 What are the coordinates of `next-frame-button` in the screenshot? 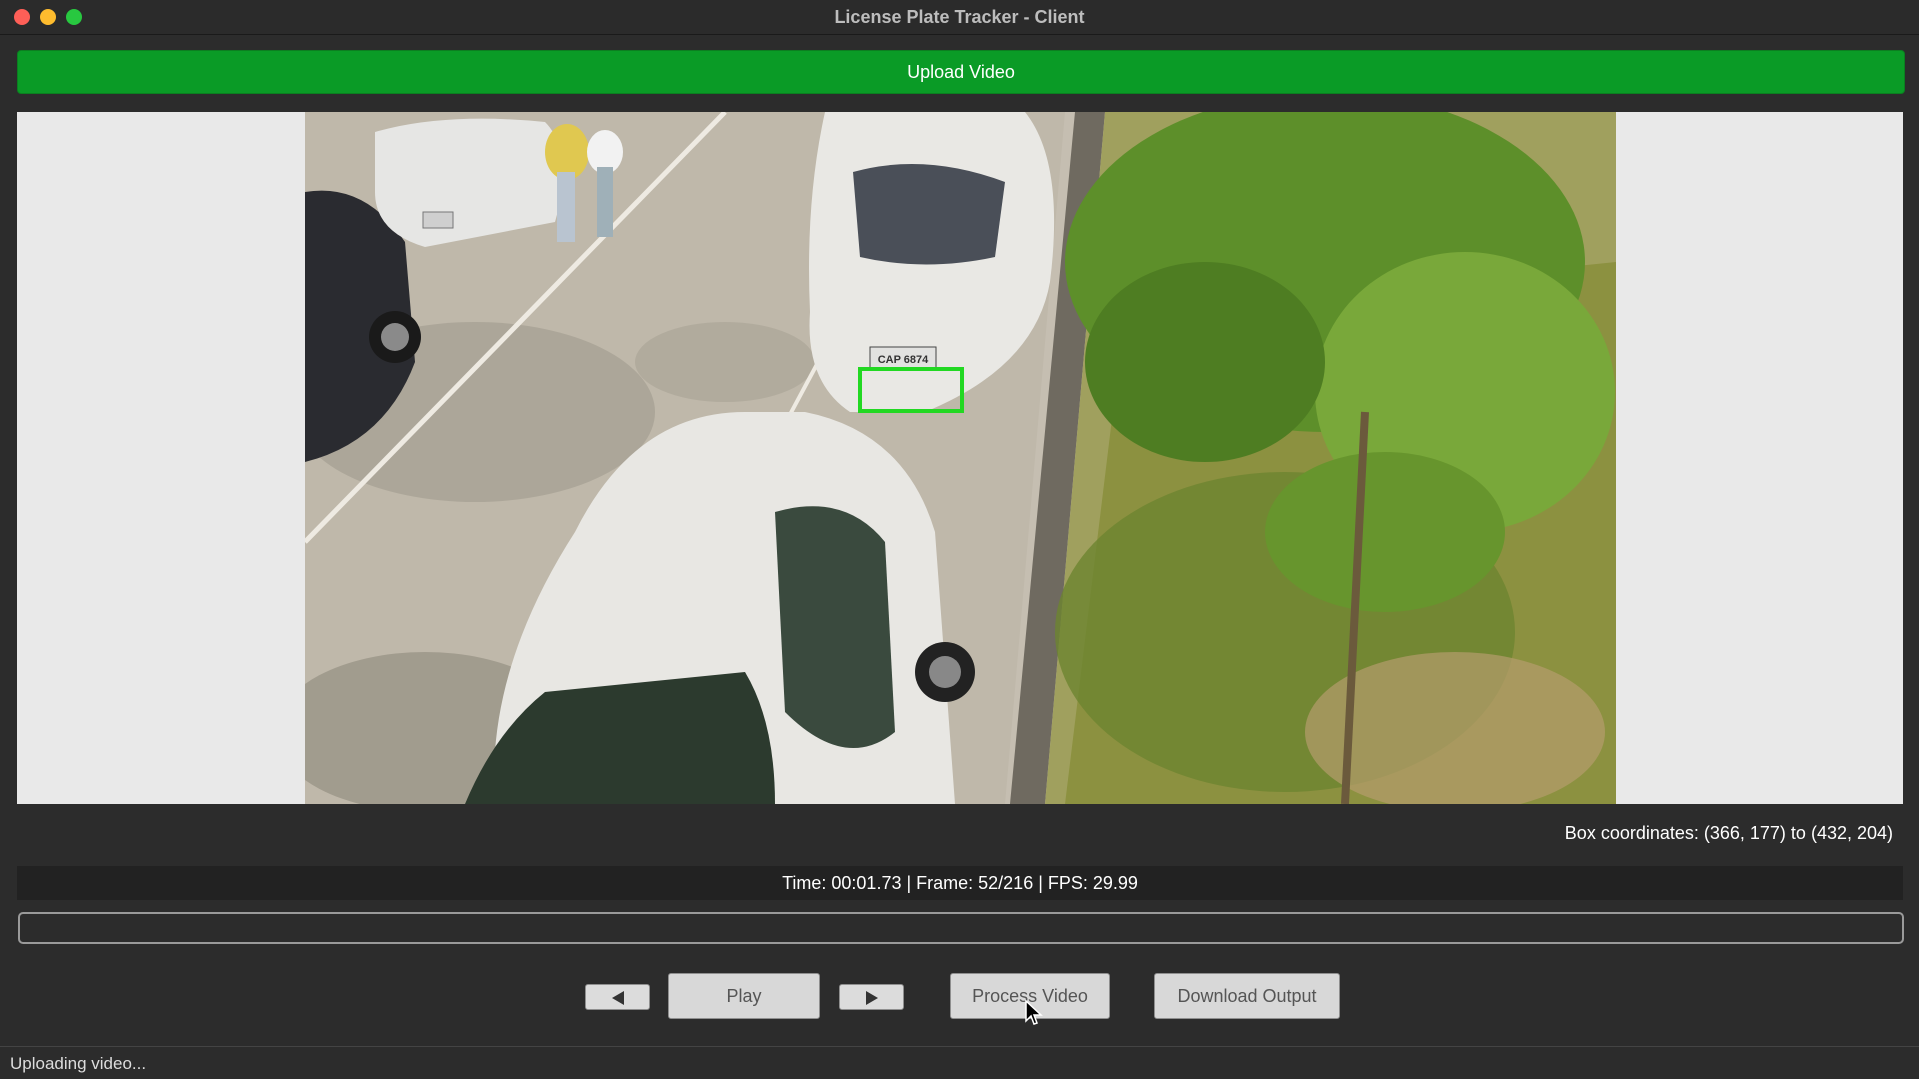 It's located at (871, 997).